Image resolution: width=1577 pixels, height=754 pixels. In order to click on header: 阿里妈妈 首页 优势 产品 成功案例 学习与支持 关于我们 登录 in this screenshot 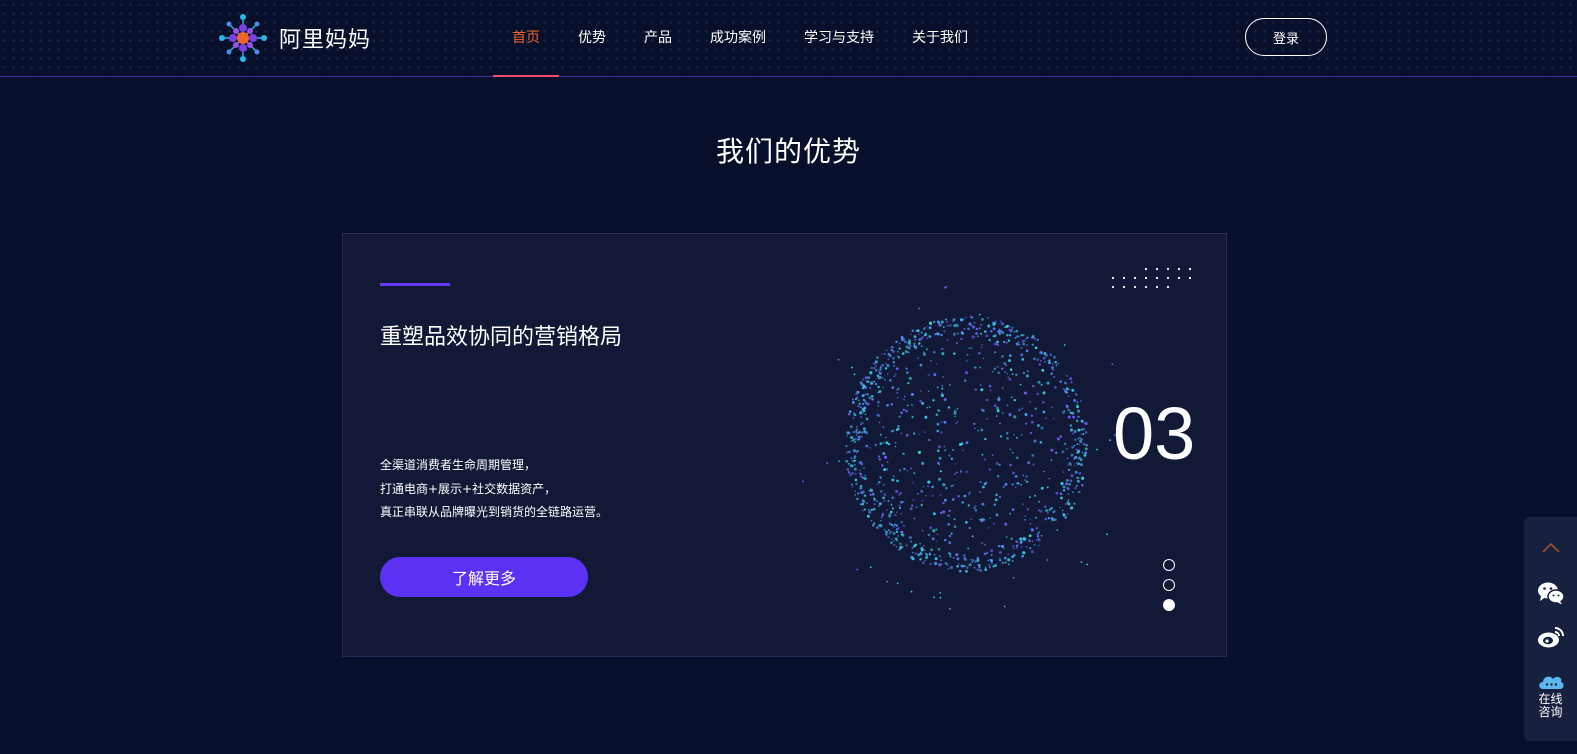, I will do `click(788, 38)`.